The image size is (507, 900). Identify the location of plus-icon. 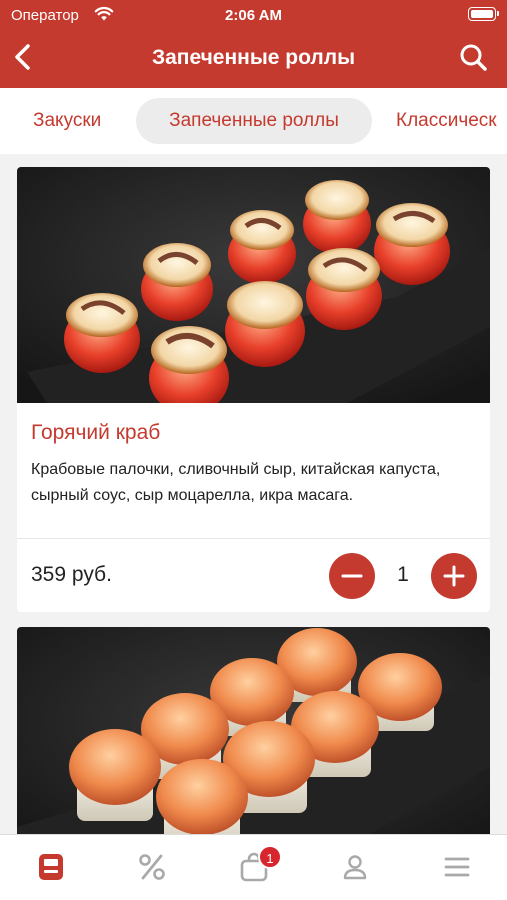
(454, 576).